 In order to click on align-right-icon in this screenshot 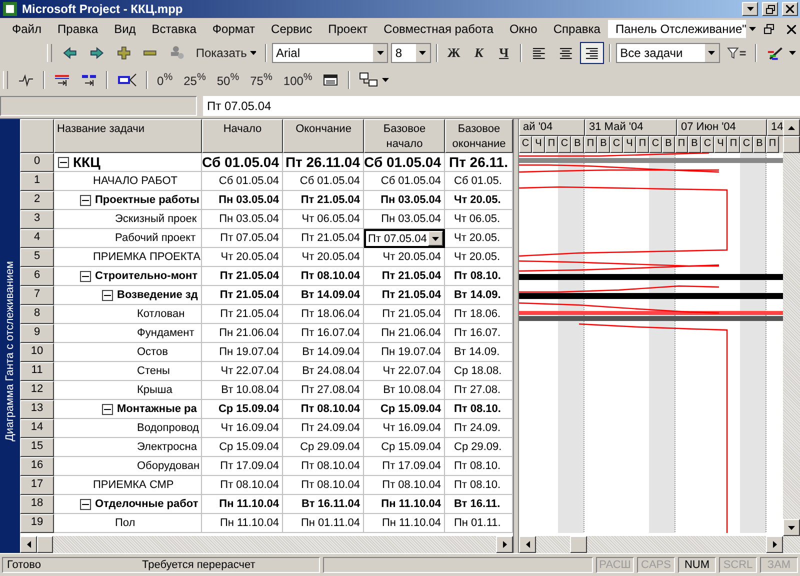, I will do `click(592, 53)`.